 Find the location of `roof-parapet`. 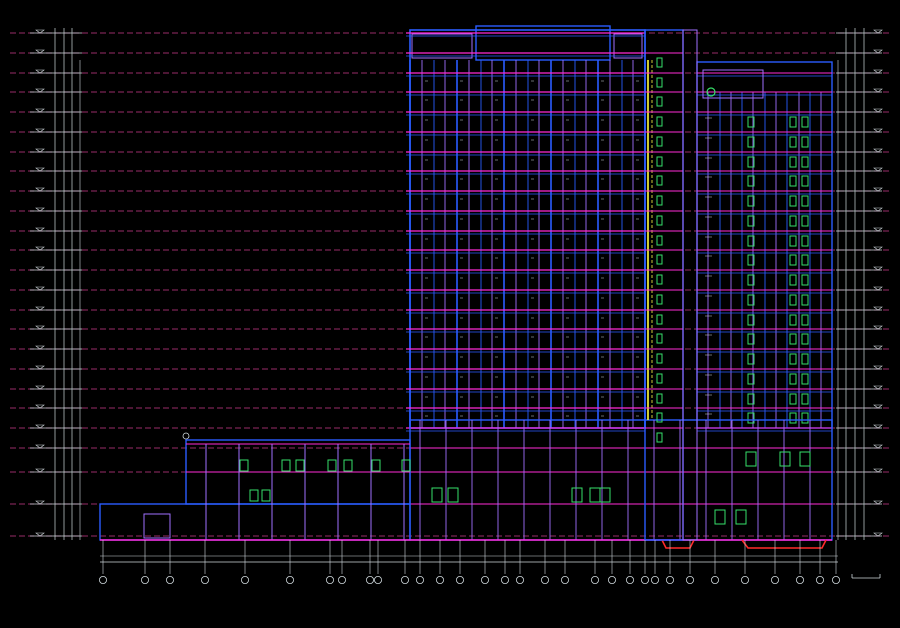

roof-parapet is located at coordinates (628, 46).